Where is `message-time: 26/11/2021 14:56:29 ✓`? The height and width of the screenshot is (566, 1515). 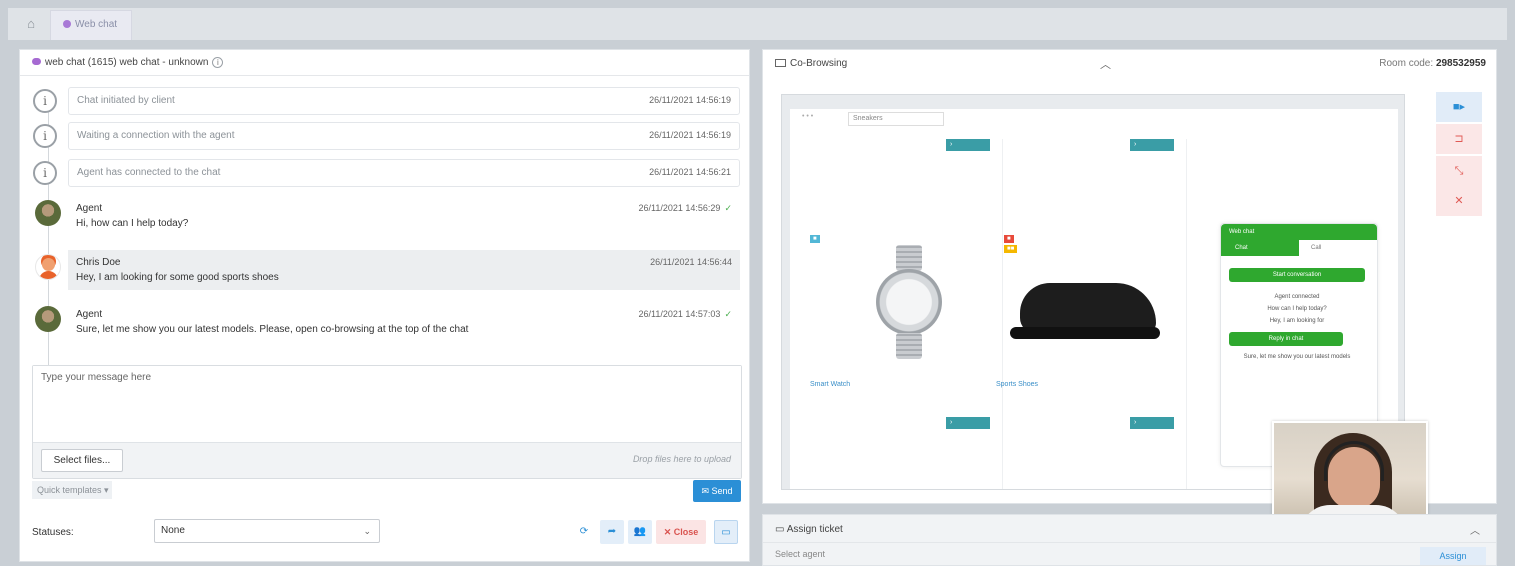
message-time: 26/11/2021 14:56:29 ✓ is located at coordinates (685, 208).